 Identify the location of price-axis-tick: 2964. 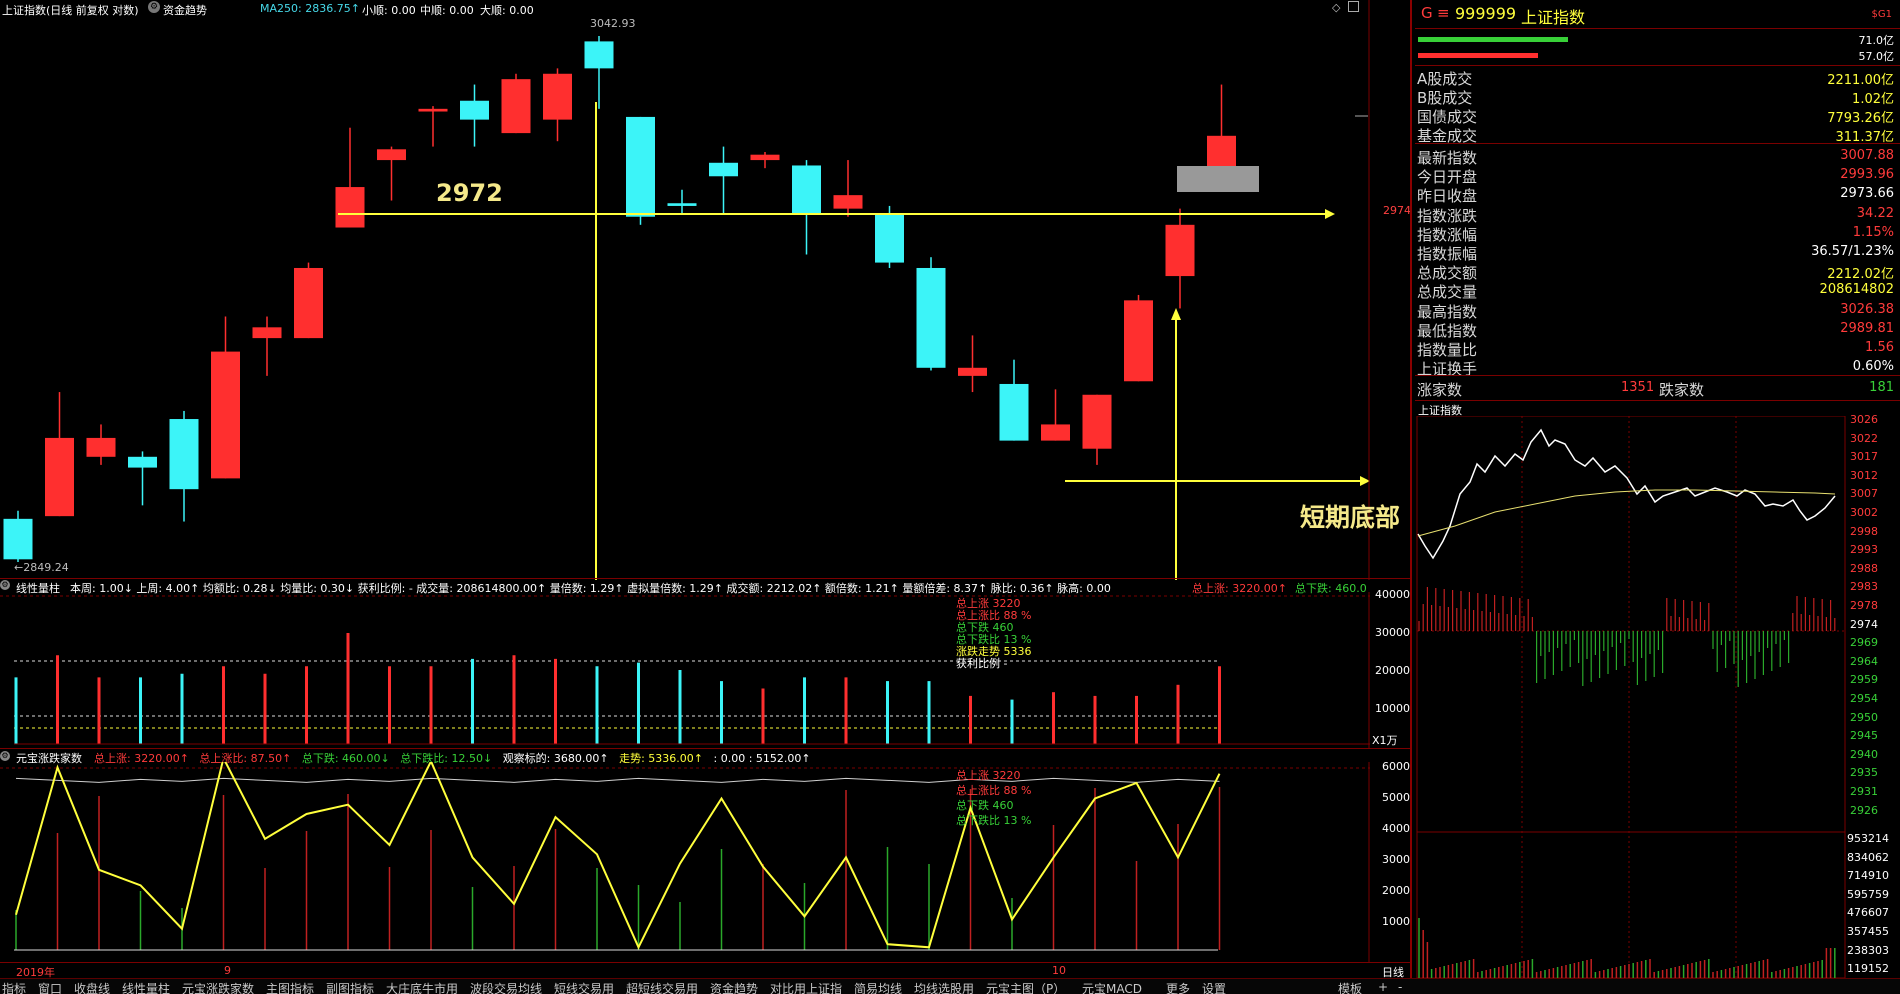
(1864, 661).